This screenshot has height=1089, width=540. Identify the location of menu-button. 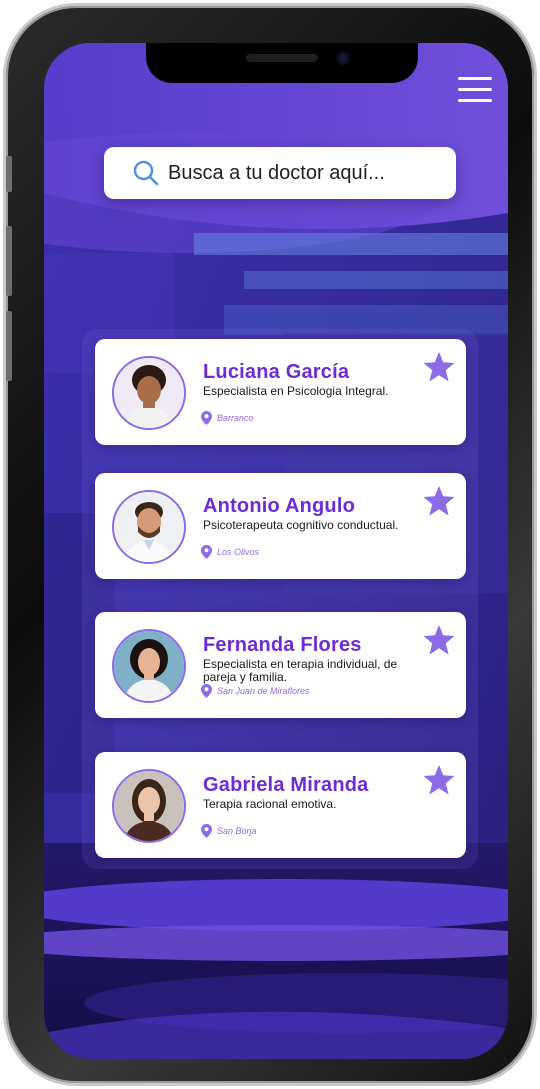
(475, 90).